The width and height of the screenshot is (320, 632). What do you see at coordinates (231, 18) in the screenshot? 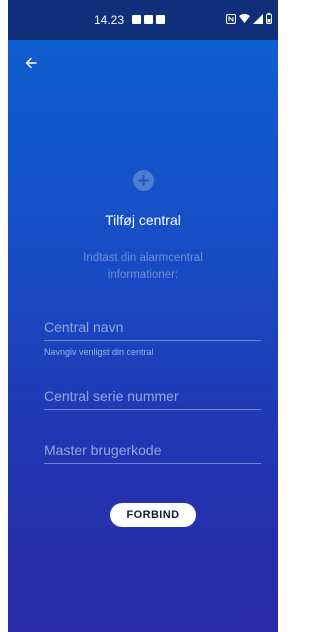
I see `nfc-icon` at bounding box center [231, 18].